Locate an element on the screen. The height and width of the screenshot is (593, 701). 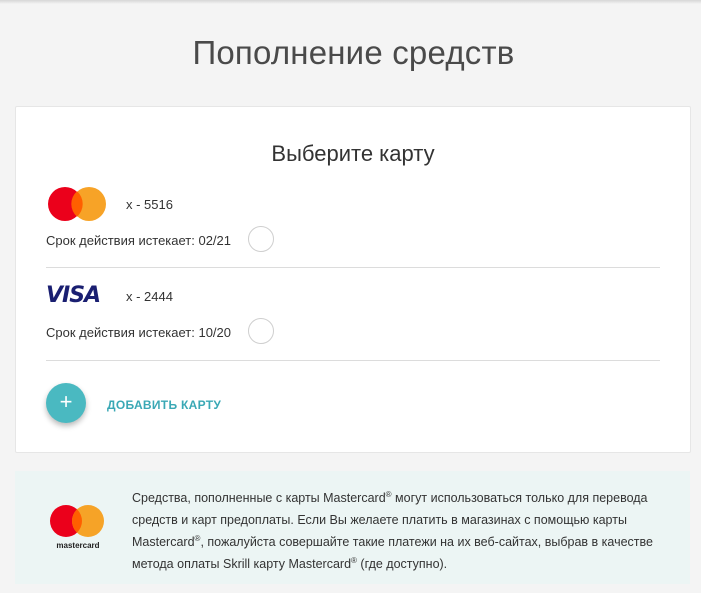
top-shadow is located at coordinates (350, 2).